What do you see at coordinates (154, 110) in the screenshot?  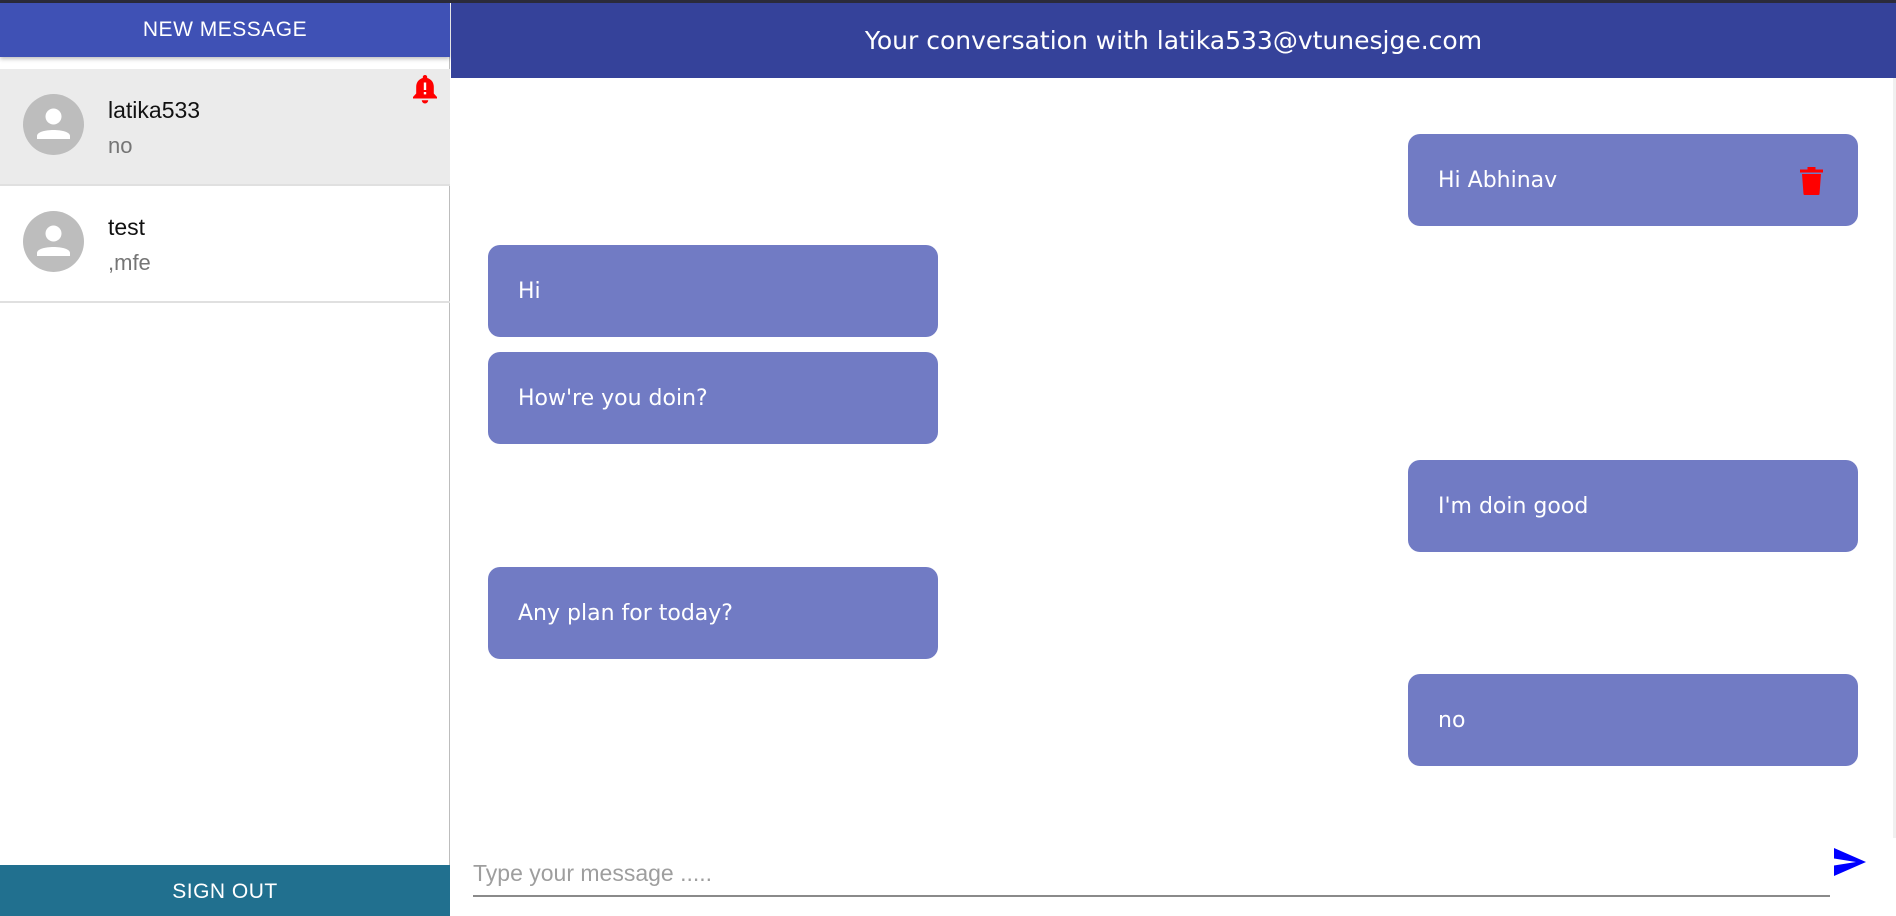 I see `chat-name: latika533` at bounding box center [154, 110].